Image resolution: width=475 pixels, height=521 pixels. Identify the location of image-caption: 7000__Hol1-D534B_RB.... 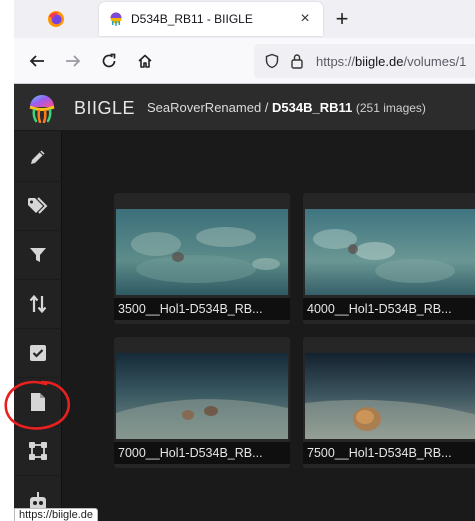
(202, 453).